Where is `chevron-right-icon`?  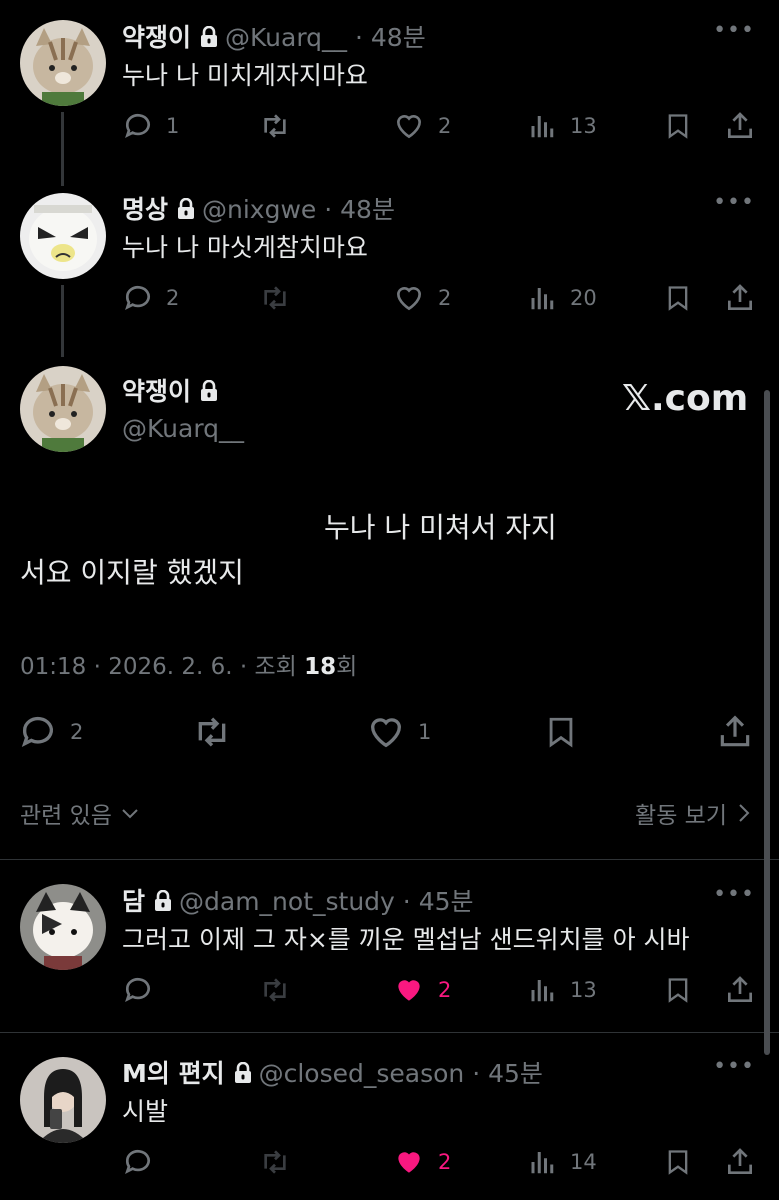
chevron-right-icon is located at coordinates (744, 813).